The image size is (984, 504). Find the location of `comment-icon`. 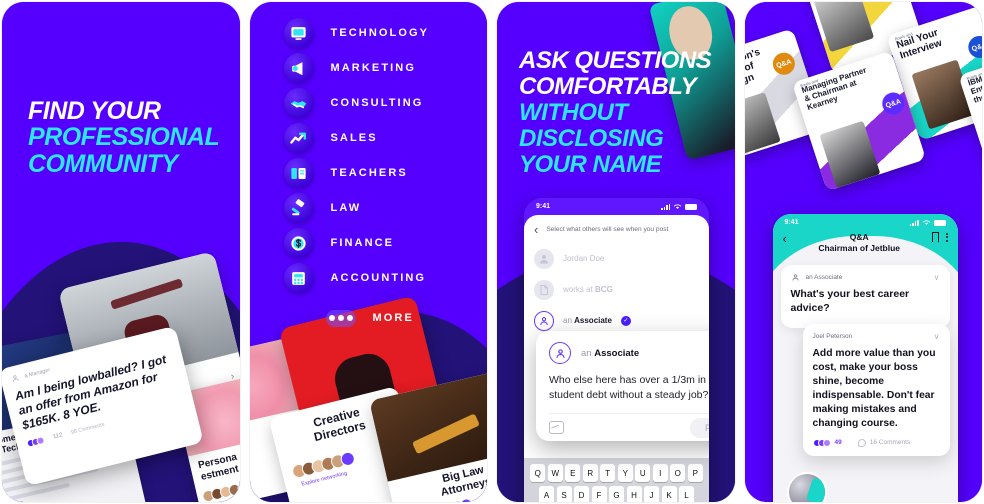

comment-icon is located at coordinates (861, 442).